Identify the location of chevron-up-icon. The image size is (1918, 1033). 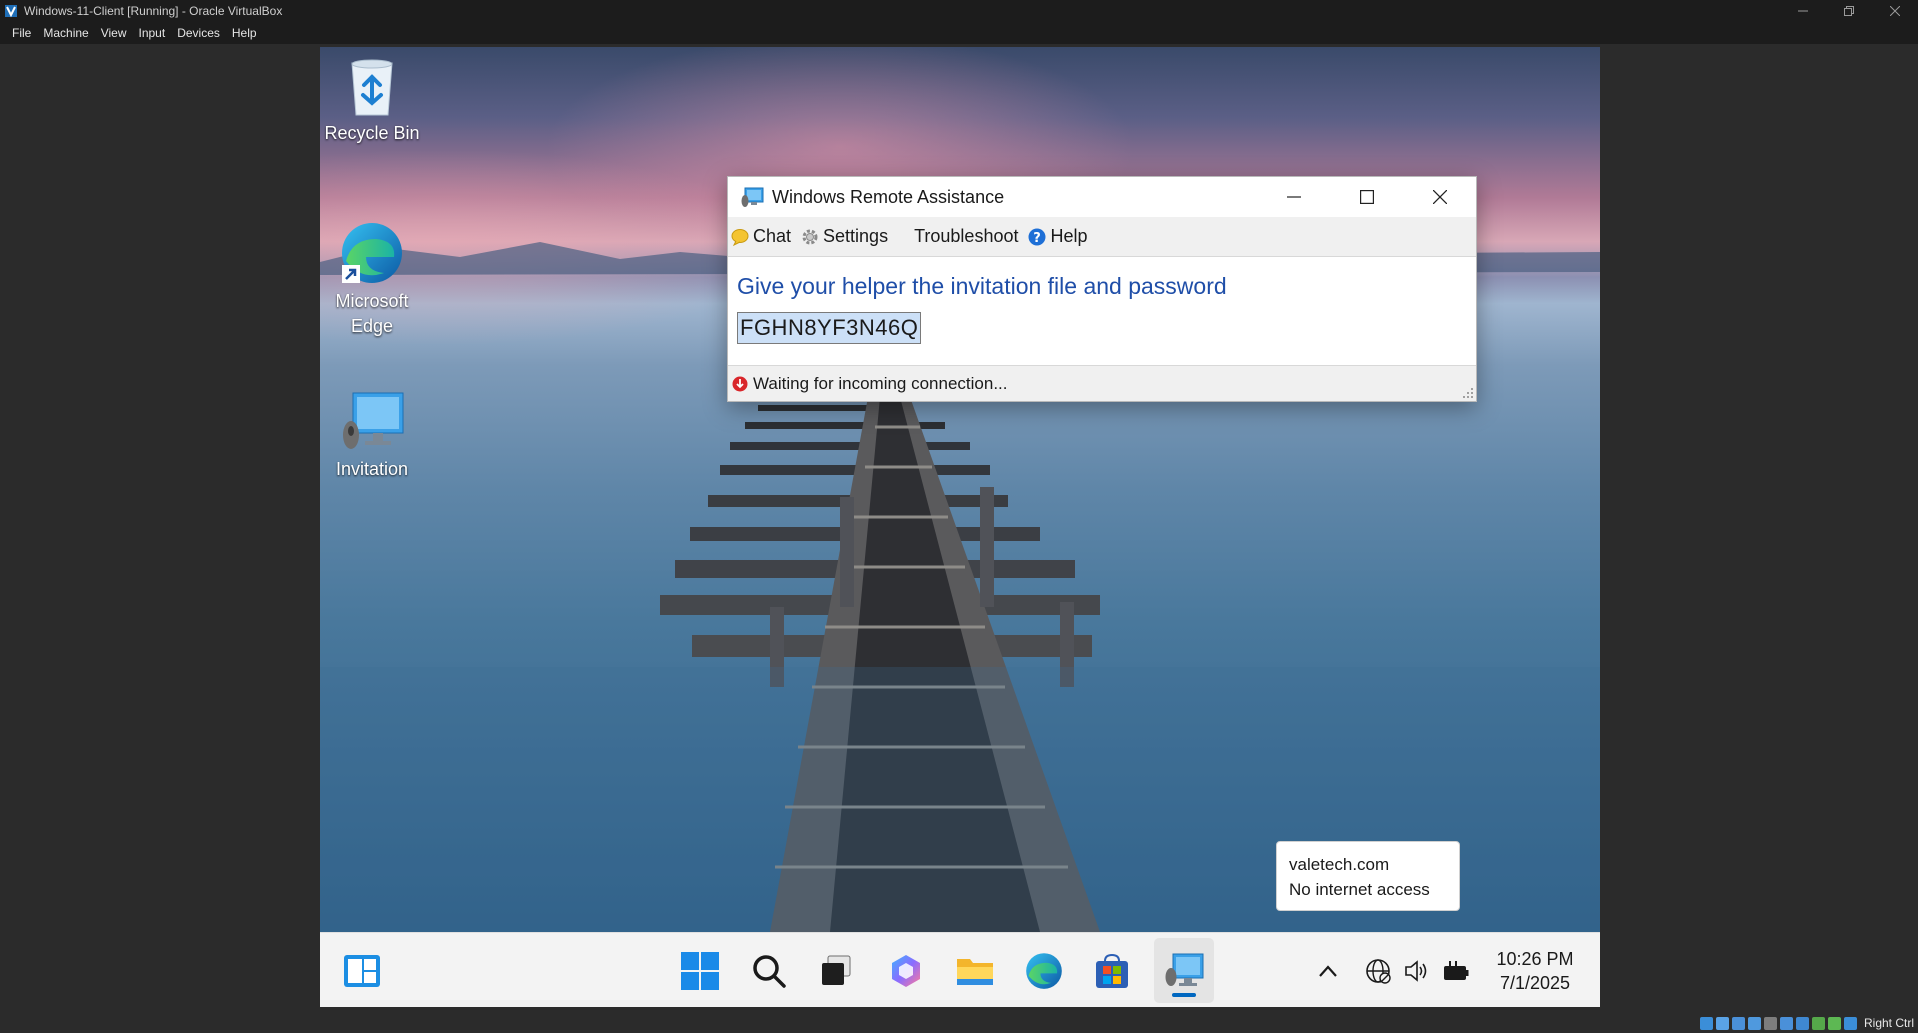
(1328, 970).